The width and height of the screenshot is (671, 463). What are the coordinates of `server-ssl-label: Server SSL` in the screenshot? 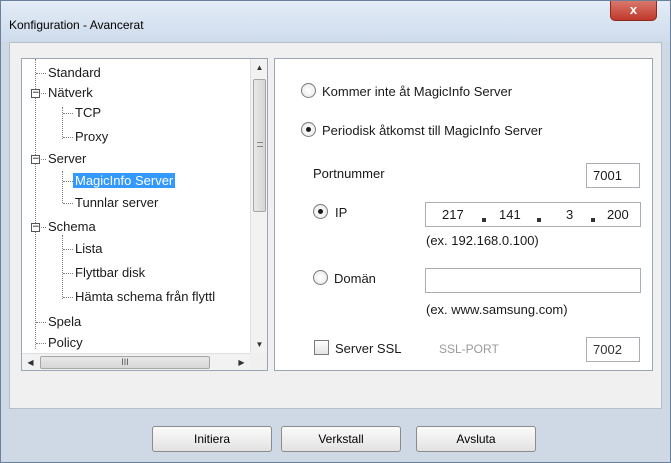 It's located at (368, 348).